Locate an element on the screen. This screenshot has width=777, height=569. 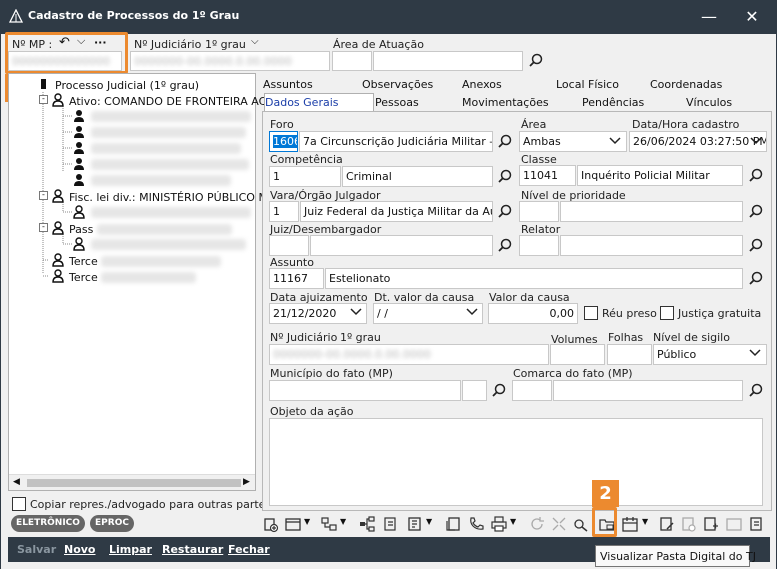
attach-document-icon is located at coordinates (453, 524).